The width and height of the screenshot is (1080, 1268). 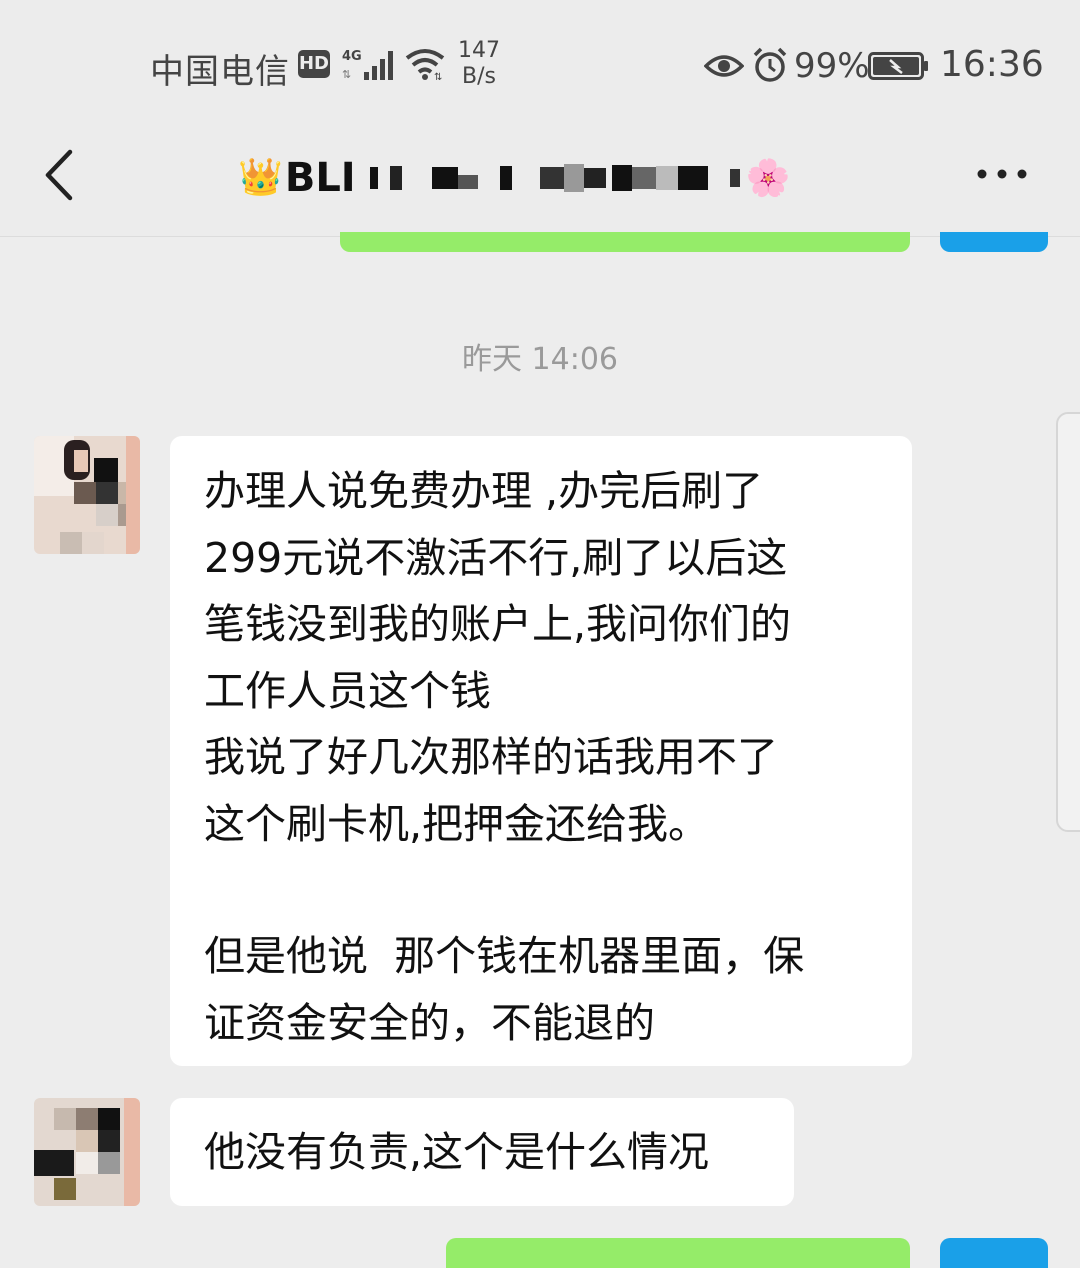 I want to click on crown-emoji: 👑, so click(x=260, y=177).